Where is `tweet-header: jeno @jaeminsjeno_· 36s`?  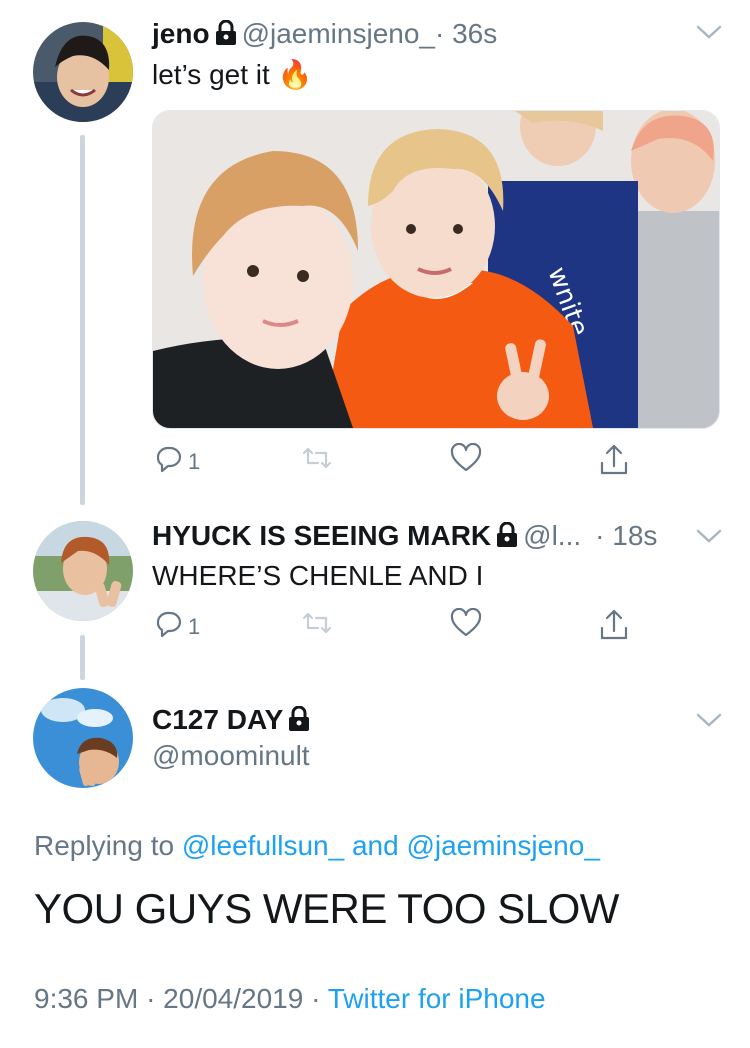 tweet-header: jeno @jaeminsjeno_· 36s is located at coordinates (324, 35).